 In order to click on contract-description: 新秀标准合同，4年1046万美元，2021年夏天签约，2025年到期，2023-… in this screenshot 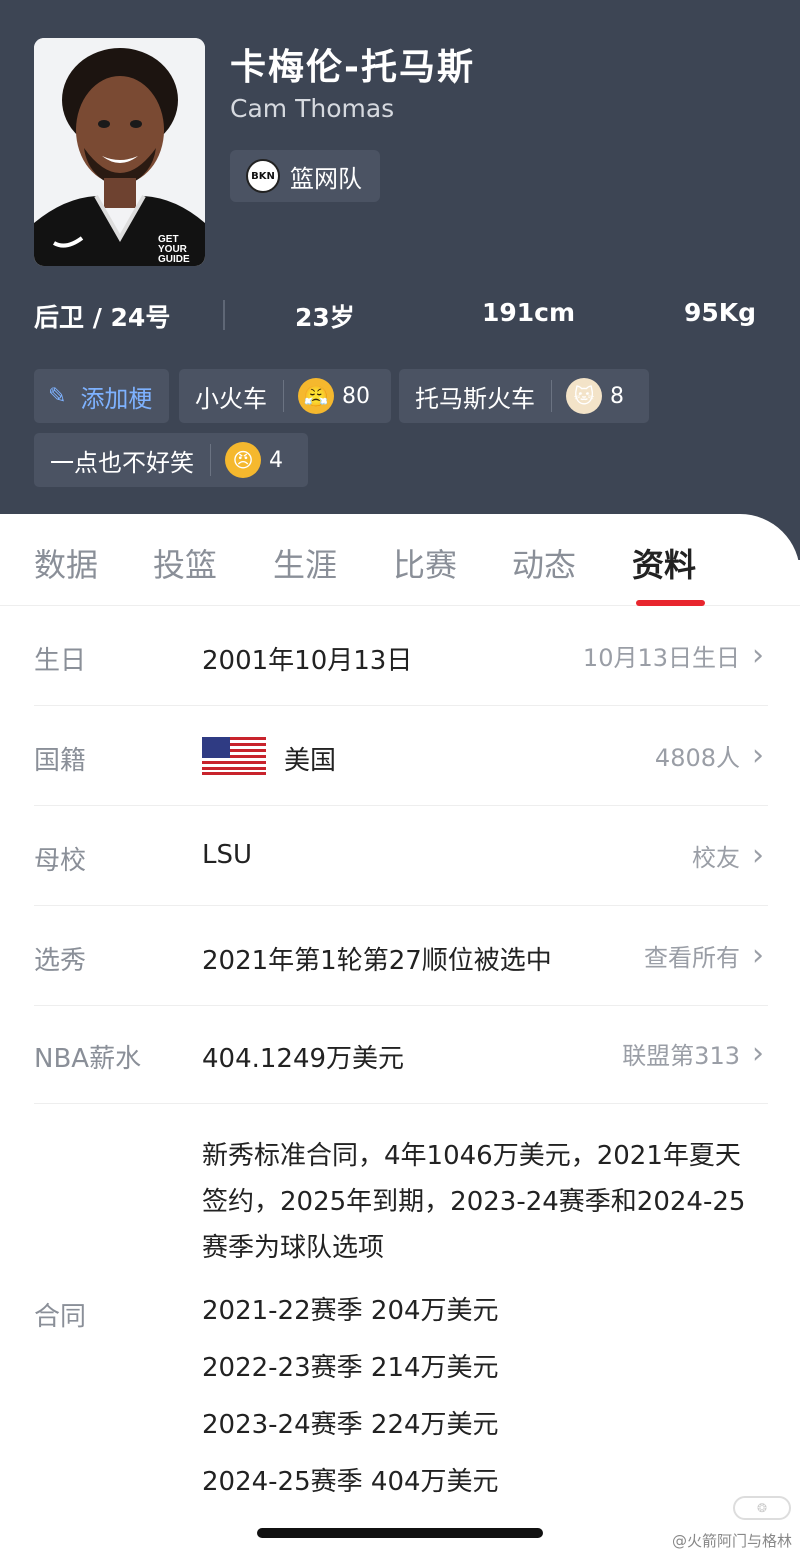, I will do `click(474, 1202)`.